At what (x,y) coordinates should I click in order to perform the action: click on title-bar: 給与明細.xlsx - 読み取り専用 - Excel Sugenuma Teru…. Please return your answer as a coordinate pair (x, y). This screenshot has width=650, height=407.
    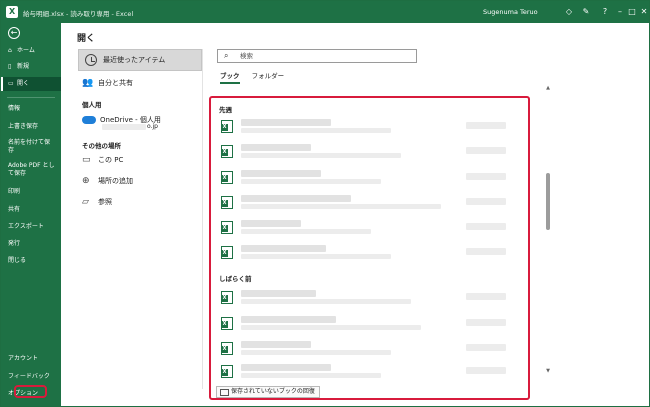
    Looking at the image, I should click on (325, 12).